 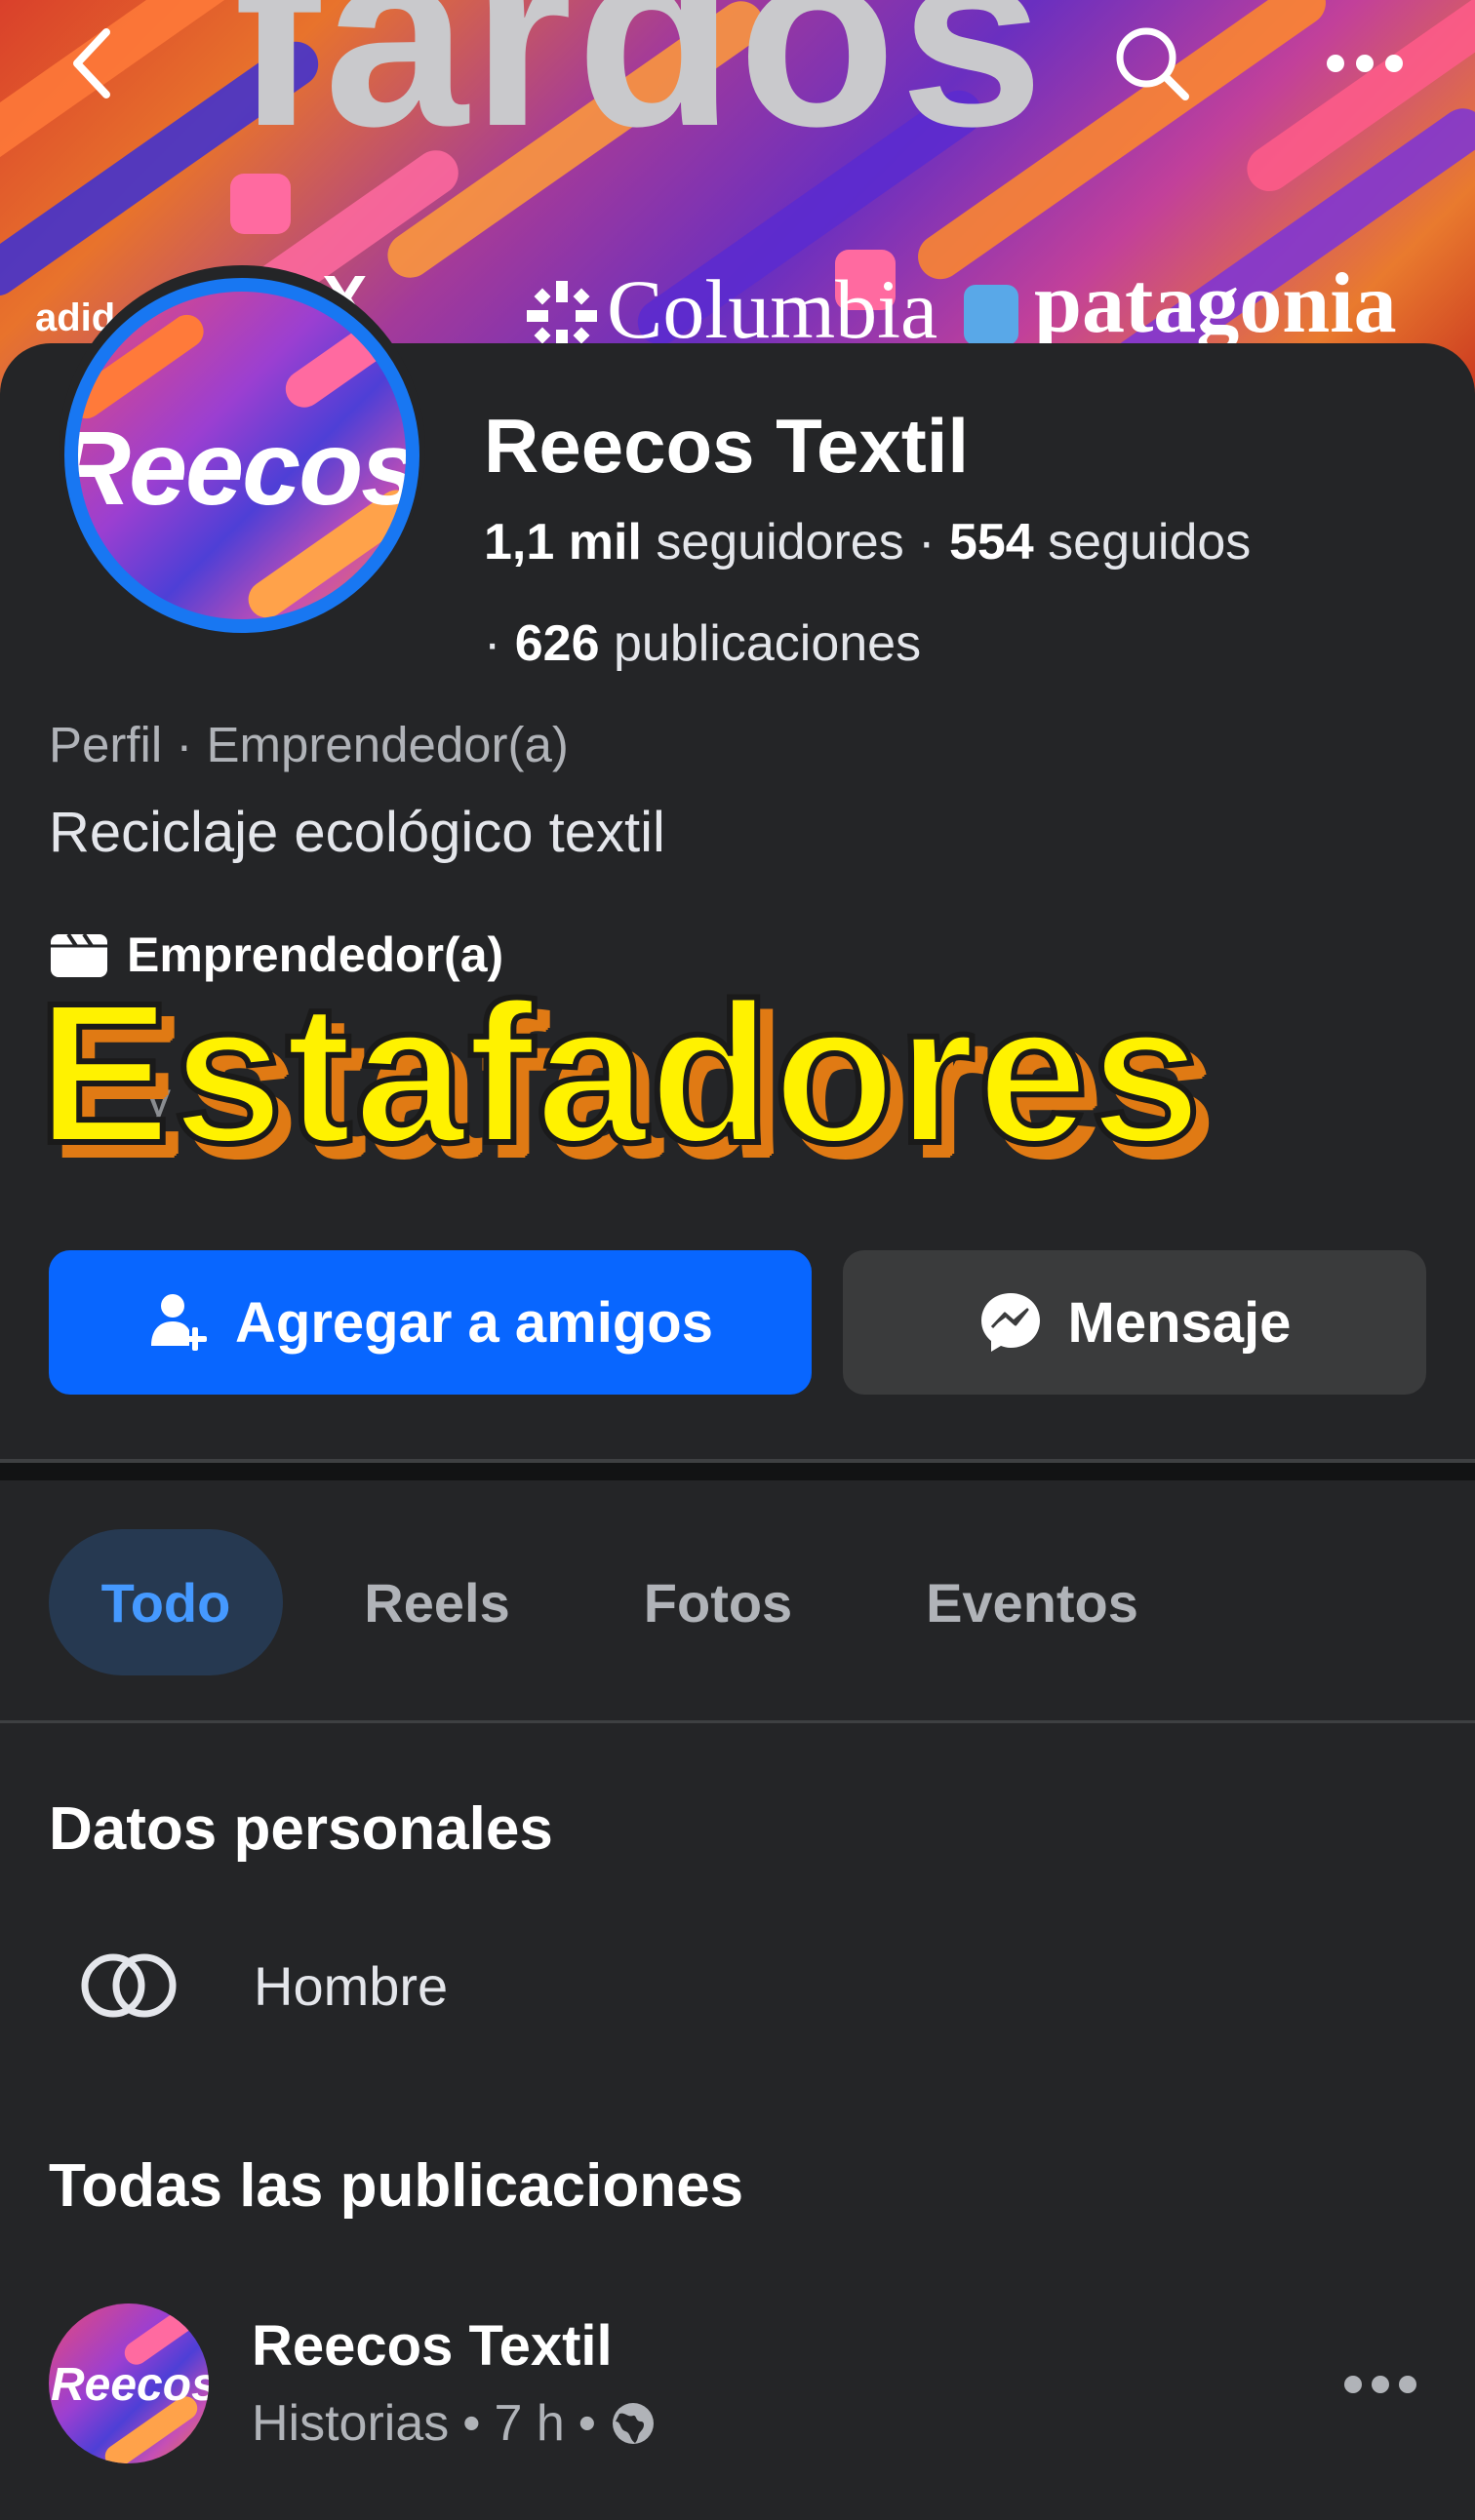 I want to click on posts-prefix: ·, so click(x=499, y=643).